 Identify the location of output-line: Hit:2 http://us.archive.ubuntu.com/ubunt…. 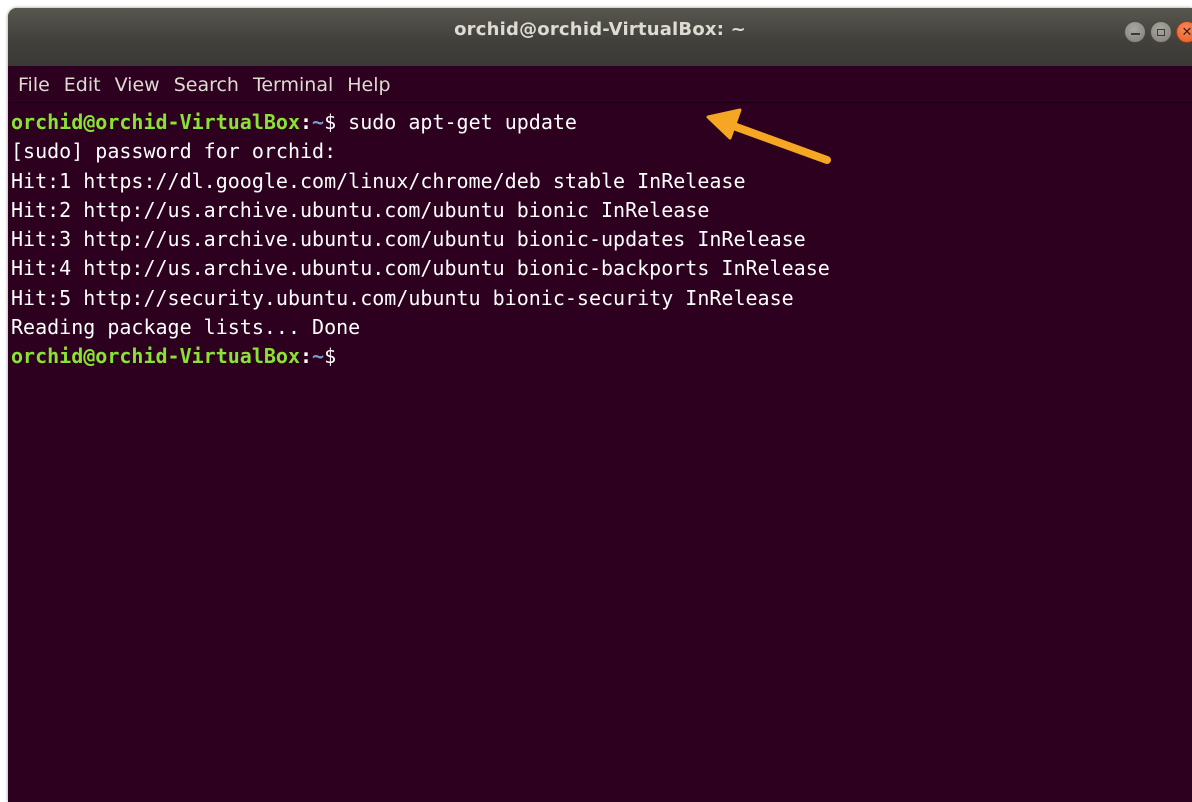
(360, 209).